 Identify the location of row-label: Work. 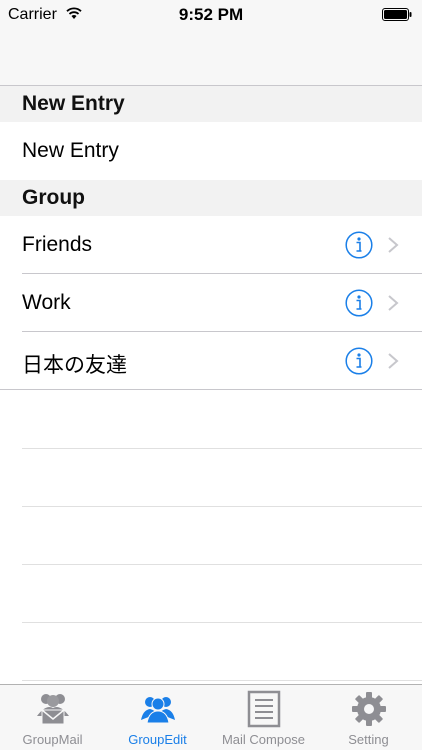
(46, 302).